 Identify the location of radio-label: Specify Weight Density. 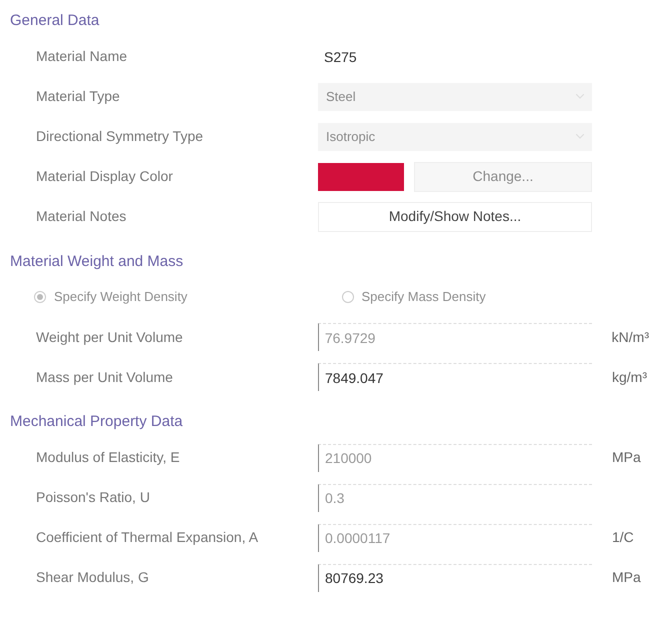
(121, 297).